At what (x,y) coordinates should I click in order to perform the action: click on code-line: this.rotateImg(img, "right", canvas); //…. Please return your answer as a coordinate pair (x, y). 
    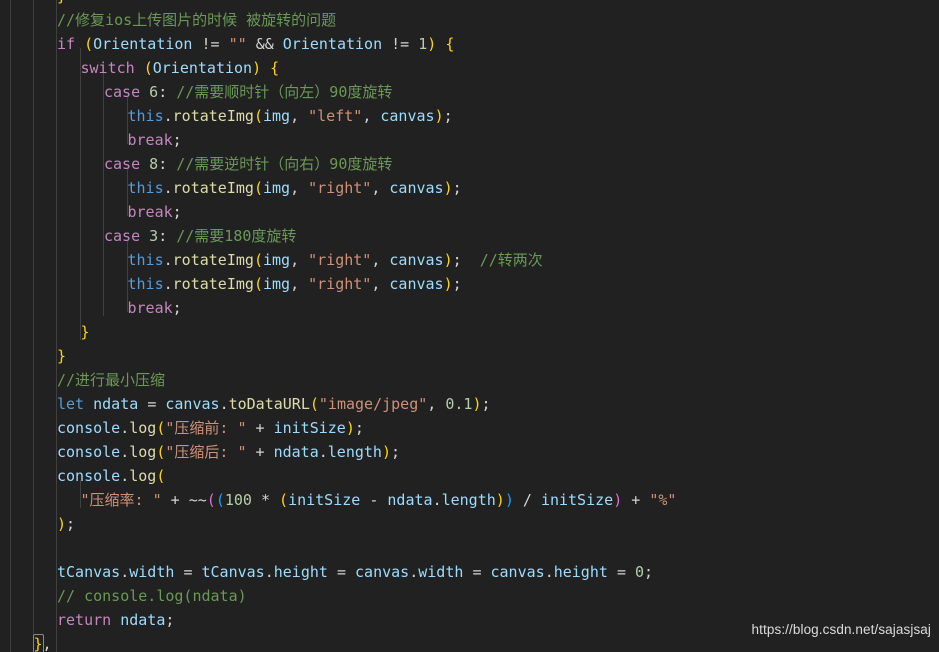
    Looking at the image, I should click on (469, 260).